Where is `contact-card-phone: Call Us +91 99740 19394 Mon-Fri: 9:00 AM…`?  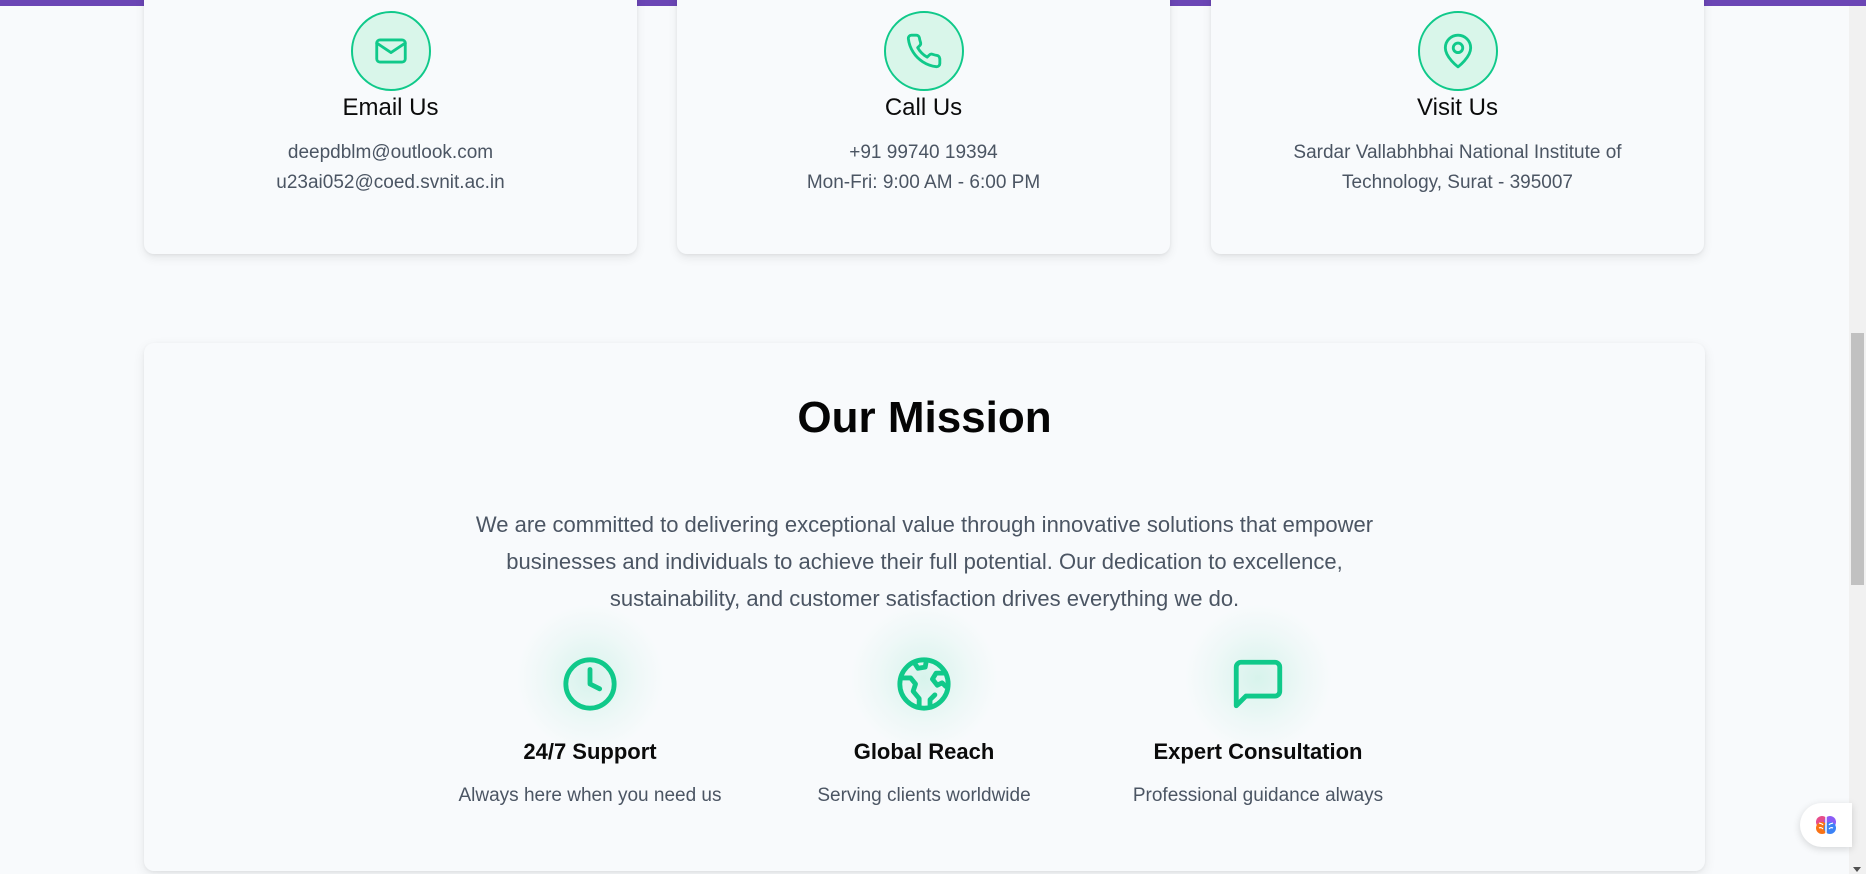
contact-card-phone: Call Us +91 99740 19394 Mon-Fri: 9:00 AM… is located at coordinates (923, 127).